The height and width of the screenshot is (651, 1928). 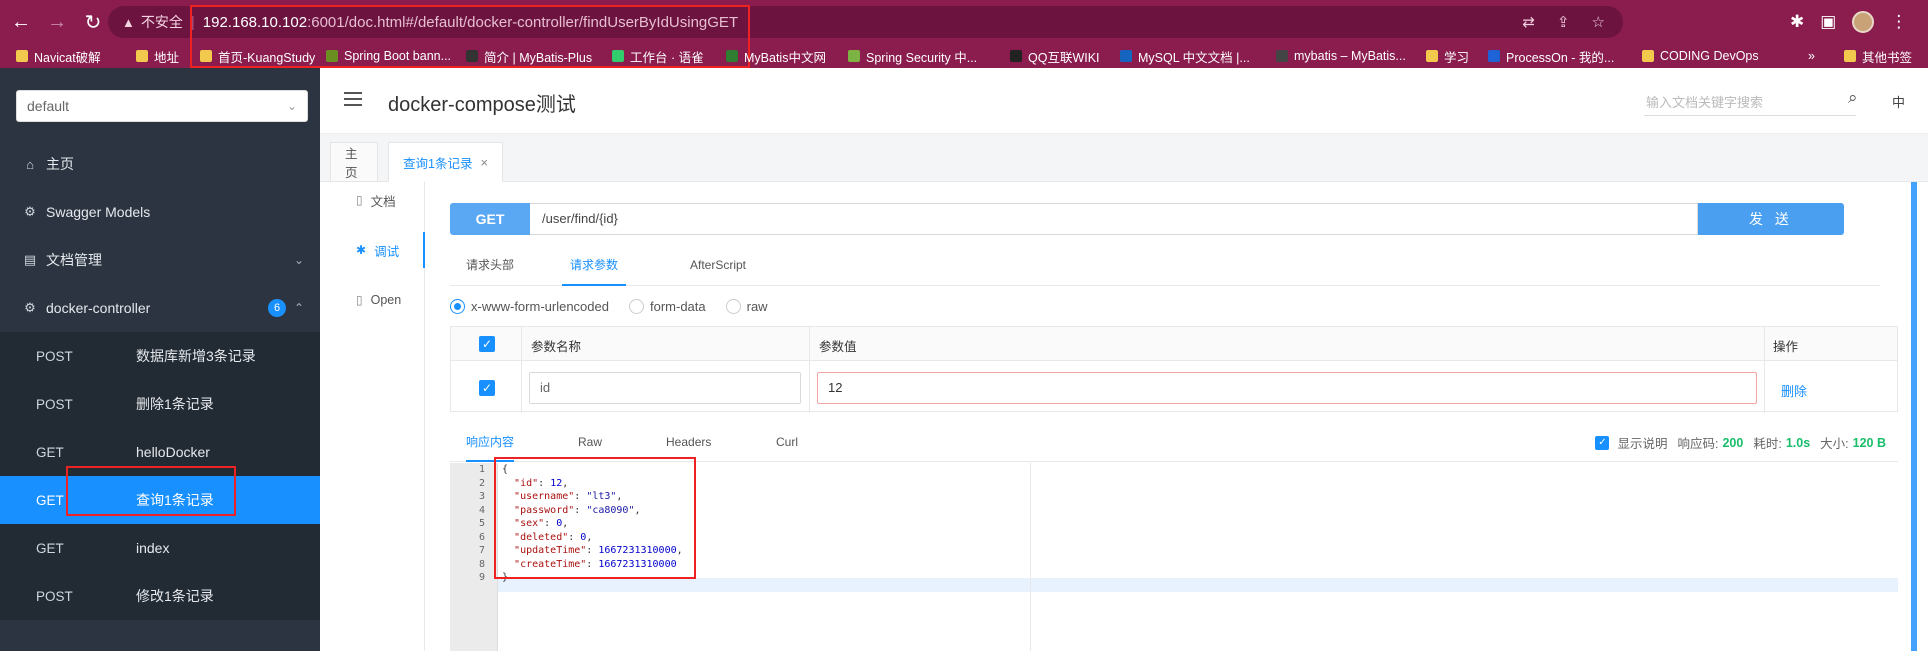 I want to click on star-icon: ☆, so click(x=1598, y=22).